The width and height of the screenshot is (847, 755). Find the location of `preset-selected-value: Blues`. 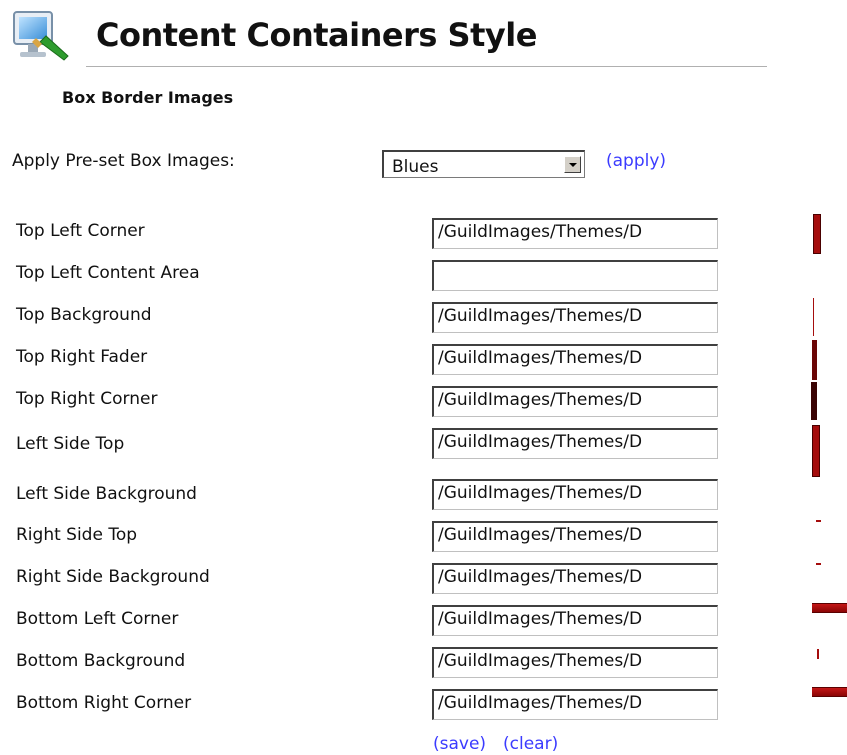

preset-selected-value: Blues is located at coordinates (415, 167).